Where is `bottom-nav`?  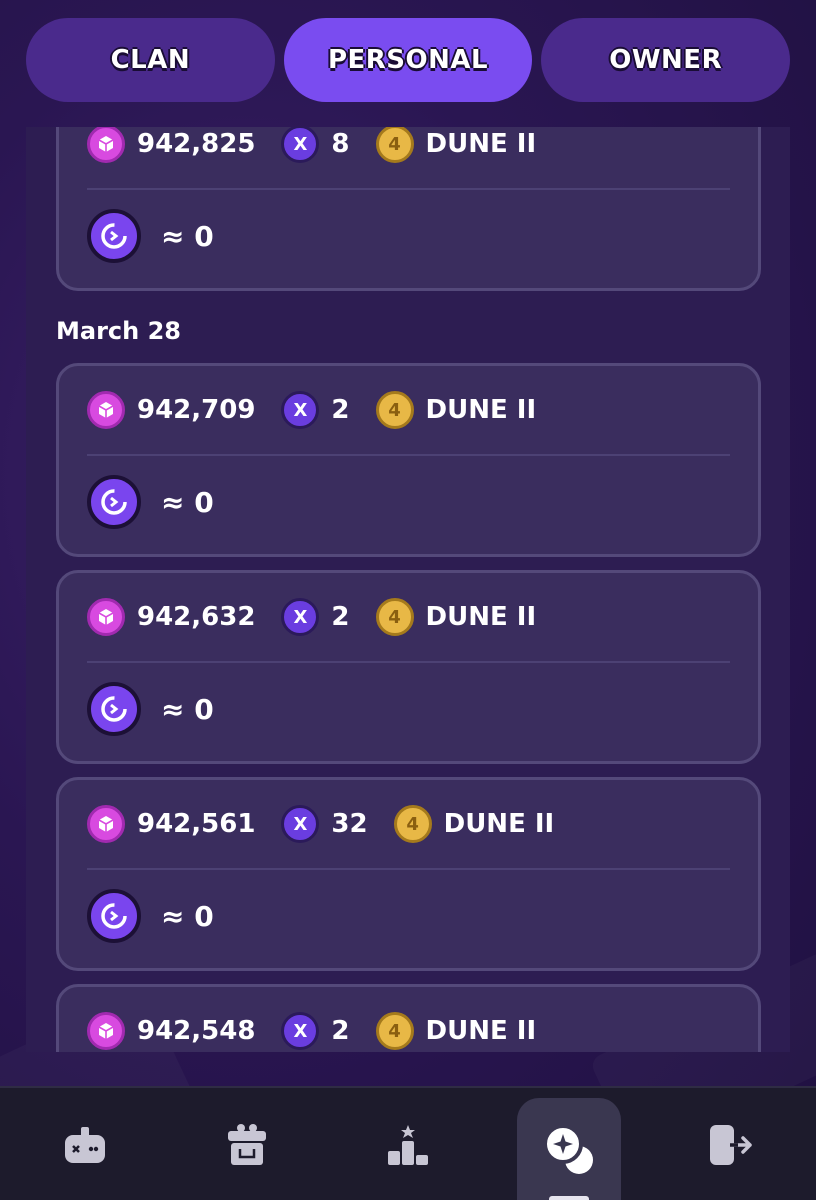
bottom-nav is located at coordinates (408, 1143).